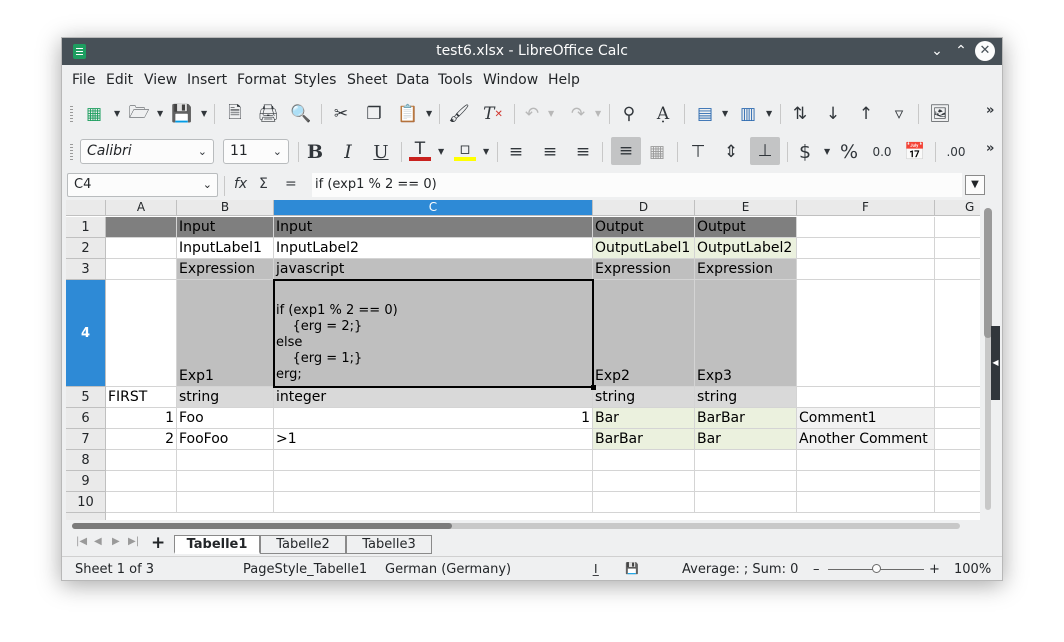 This screenshot has width=1064, height=642. I want to click on cell-a9, so click(141, 481).